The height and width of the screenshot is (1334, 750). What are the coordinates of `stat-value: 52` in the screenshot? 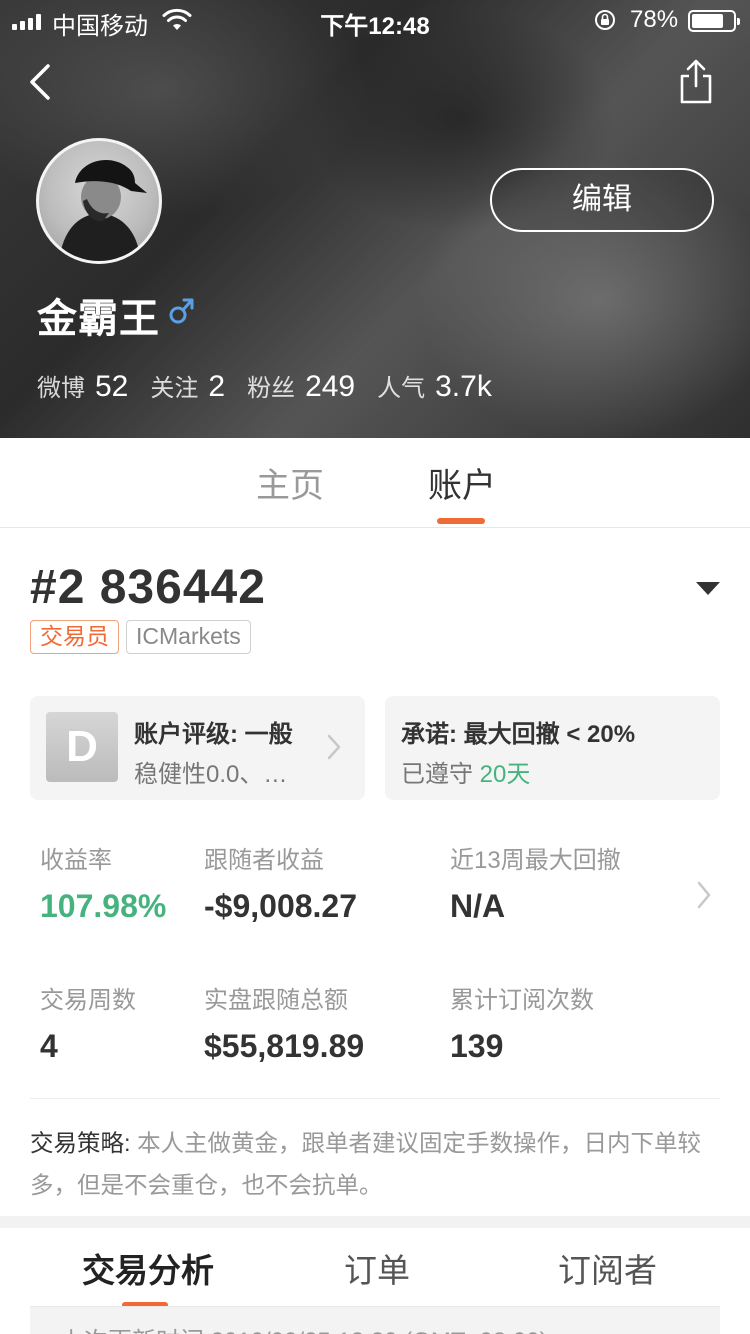 It's located at (112, 386).